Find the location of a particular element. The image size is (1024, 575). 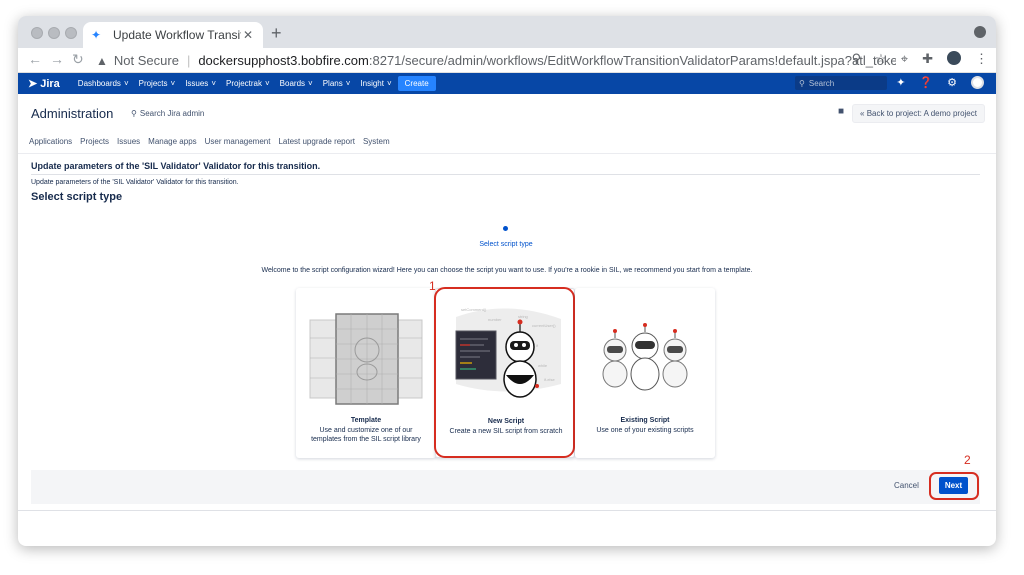

browser-menu-icon: ⋮ is located at coordinates (981, 59).